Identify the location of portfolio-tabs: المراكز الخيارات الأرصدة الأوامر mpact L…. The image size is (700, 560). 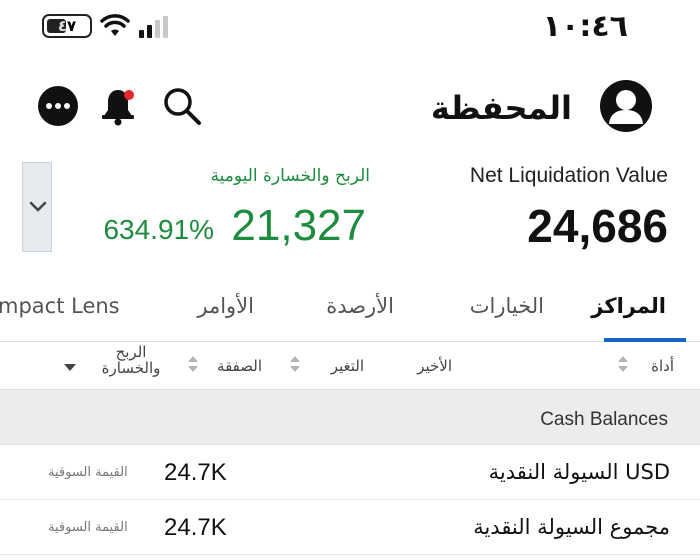
(350, 312).